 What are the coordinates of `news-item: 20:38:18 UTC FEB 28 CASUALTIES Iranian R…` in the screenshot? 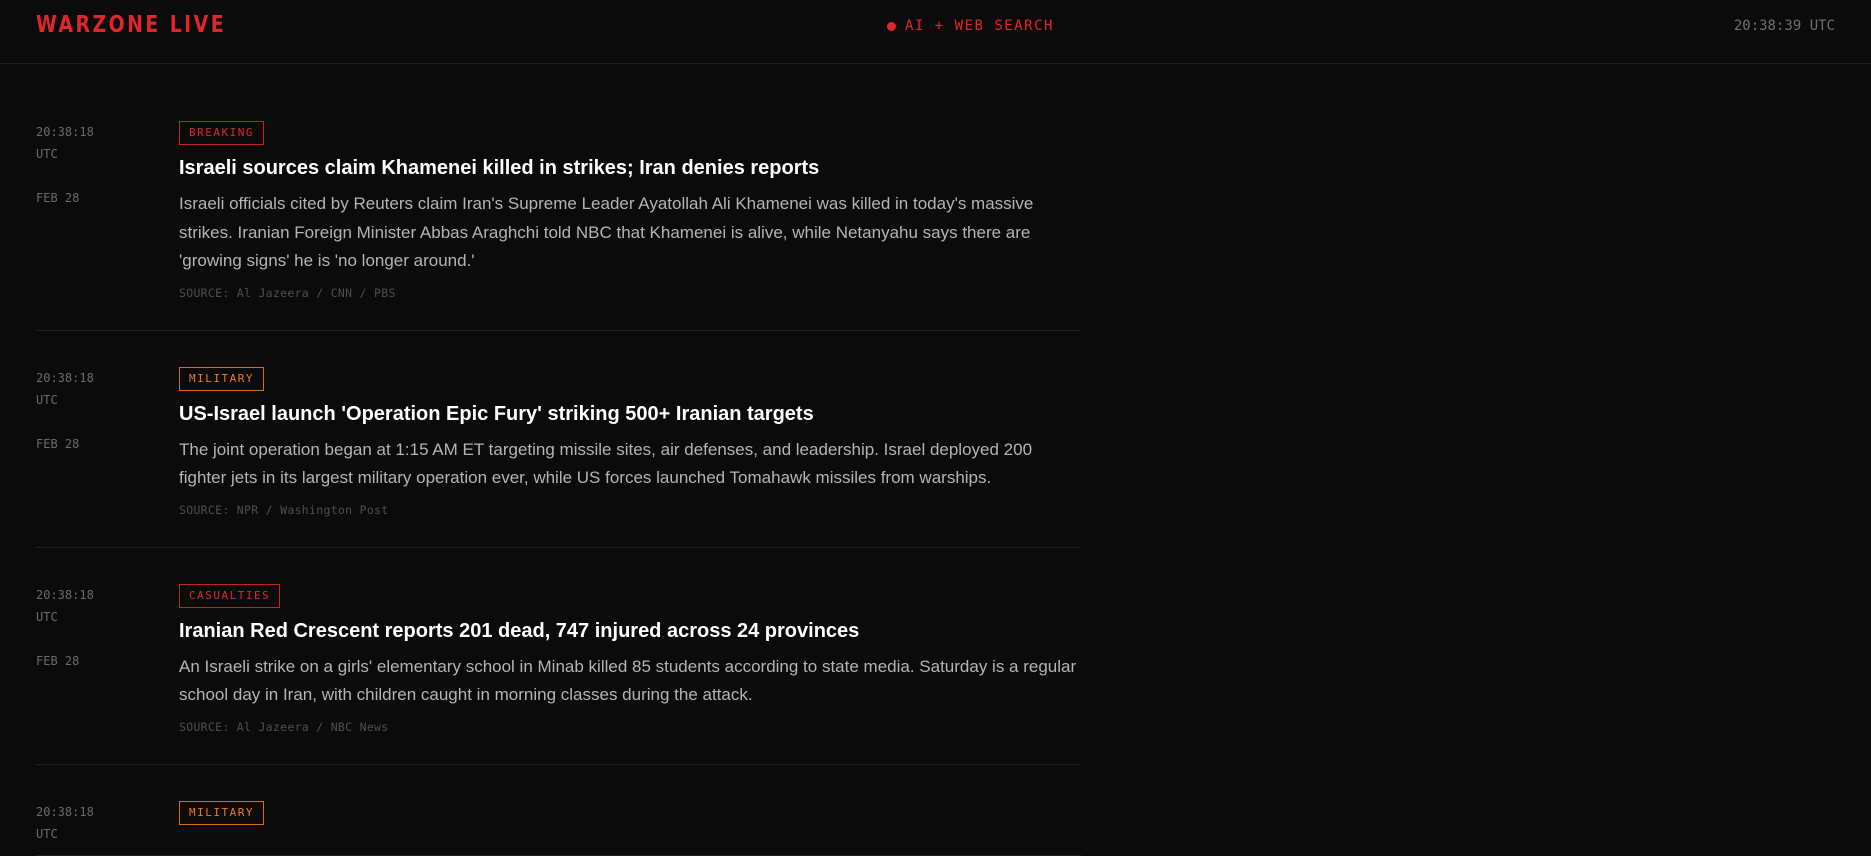 It's located at (558, 656).